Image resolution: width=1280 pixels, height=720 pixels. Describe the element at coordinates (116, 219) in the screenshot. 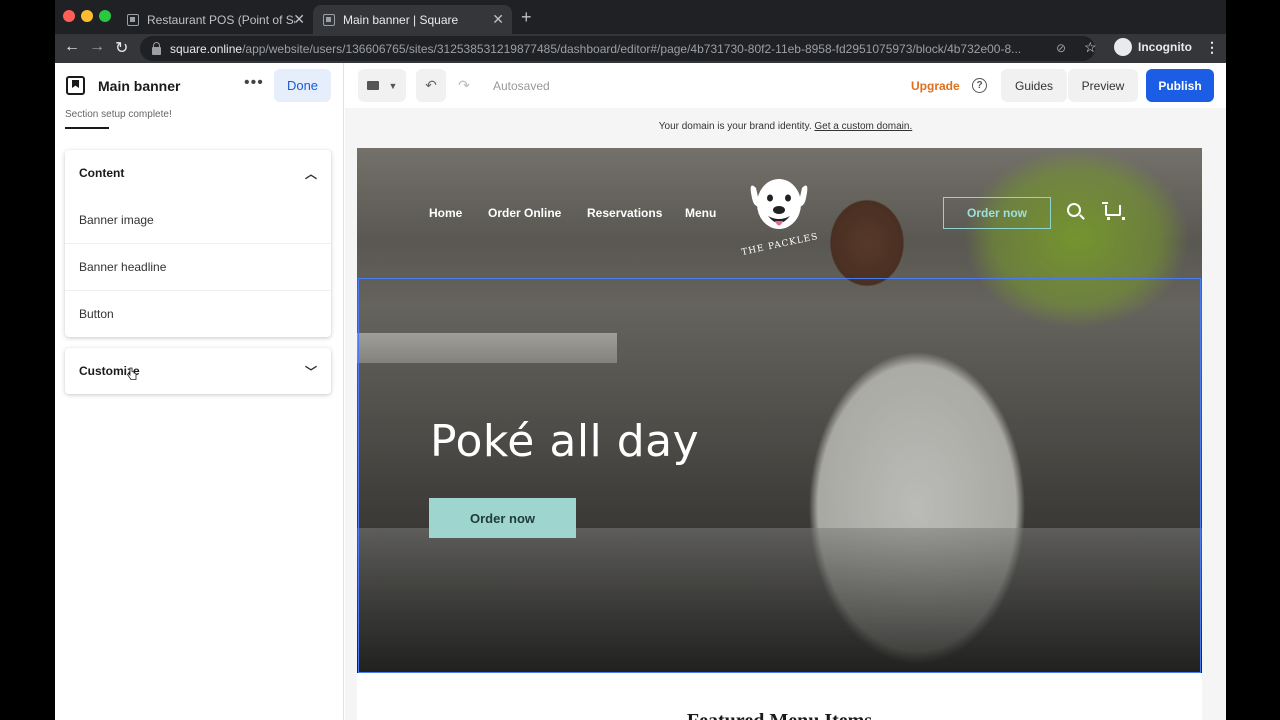

I see `item-label: Banner image` at that location.